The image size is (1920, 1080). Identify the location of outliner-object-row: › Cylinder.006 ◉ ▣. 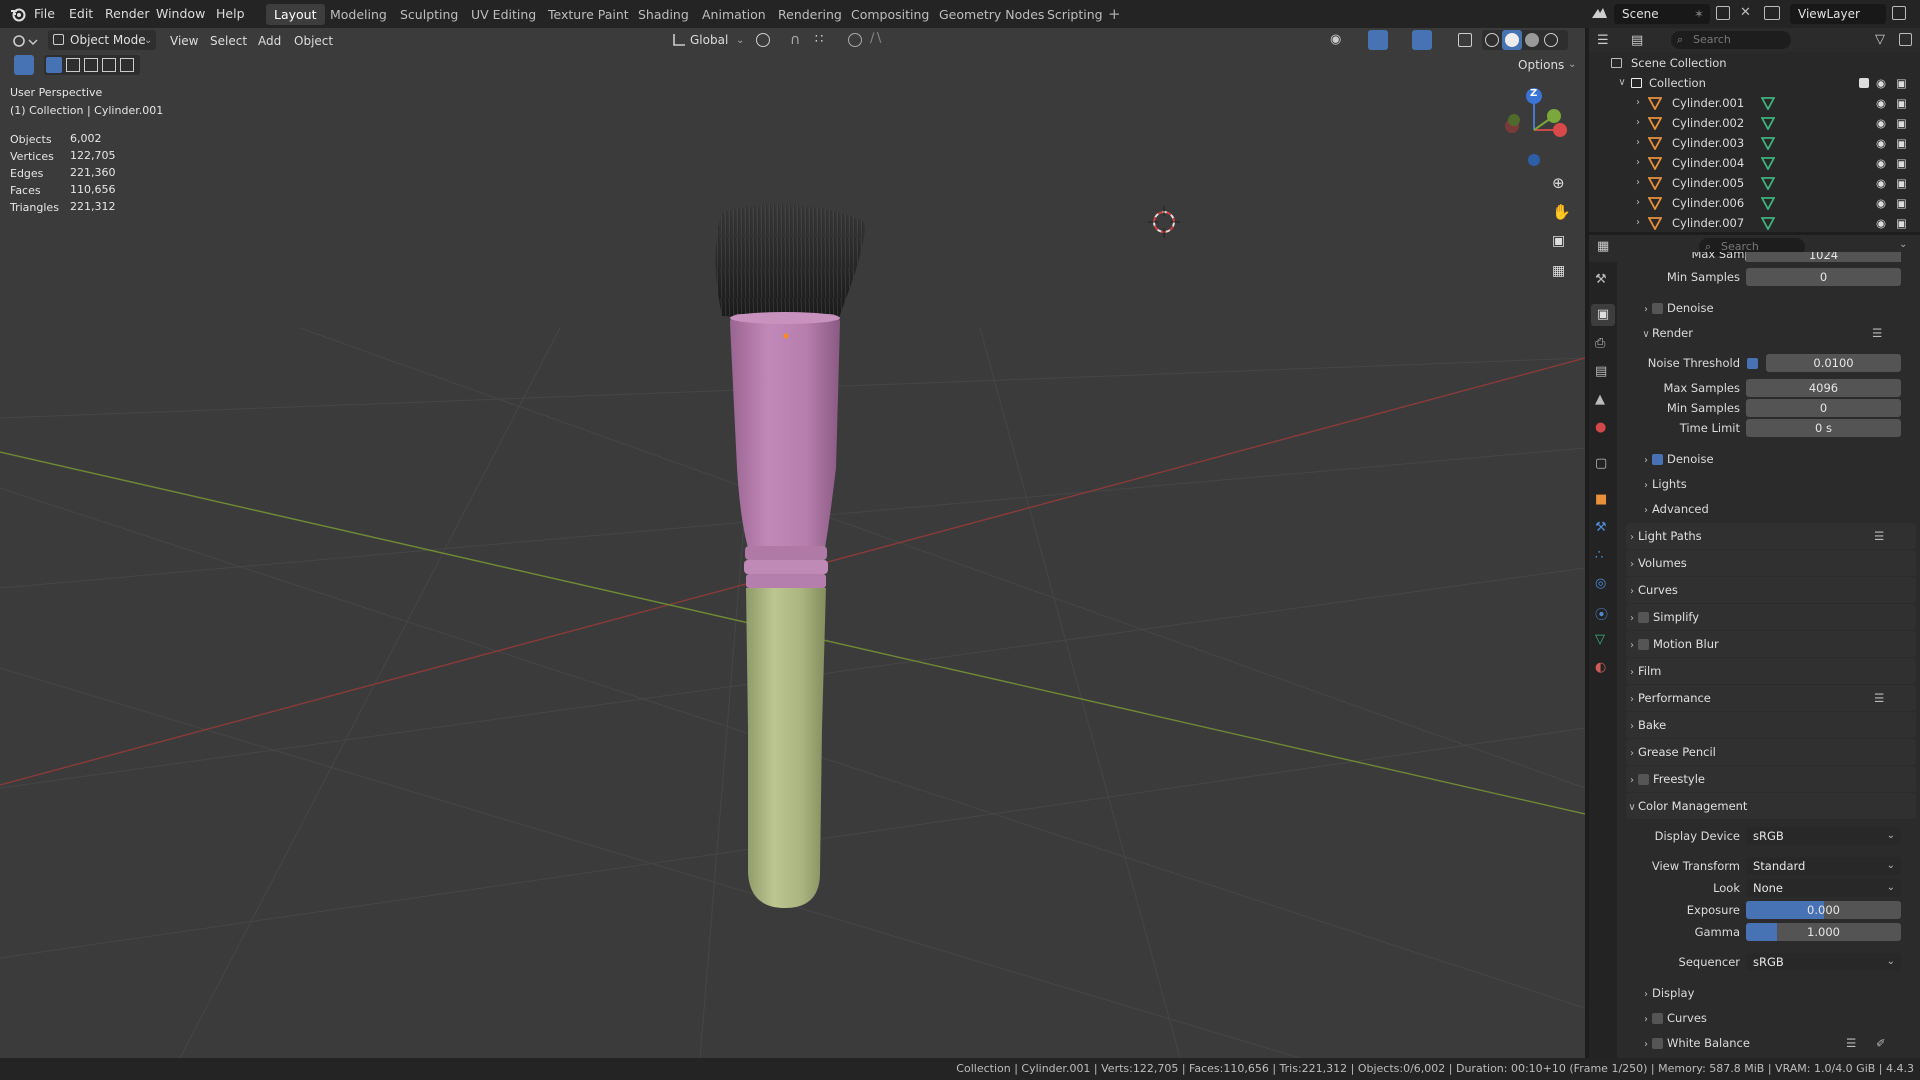
(1754, 203).